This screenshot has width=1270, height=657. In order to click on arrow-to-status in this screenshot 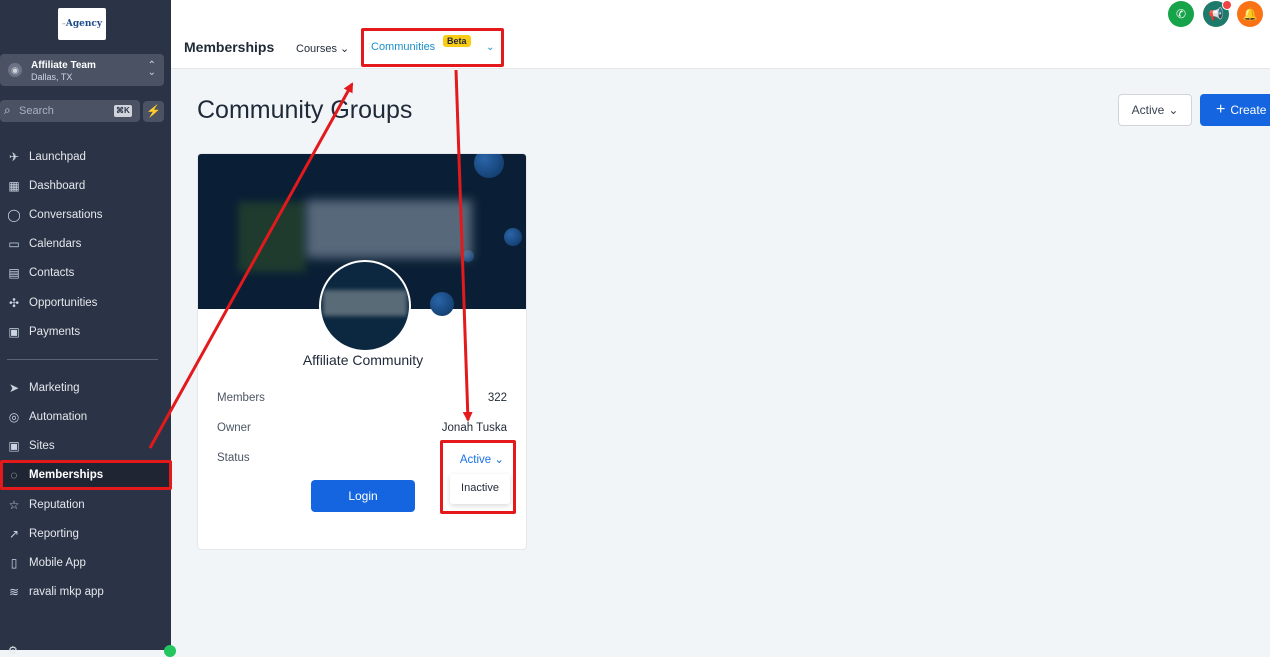, I will do `click(463, 245)`.